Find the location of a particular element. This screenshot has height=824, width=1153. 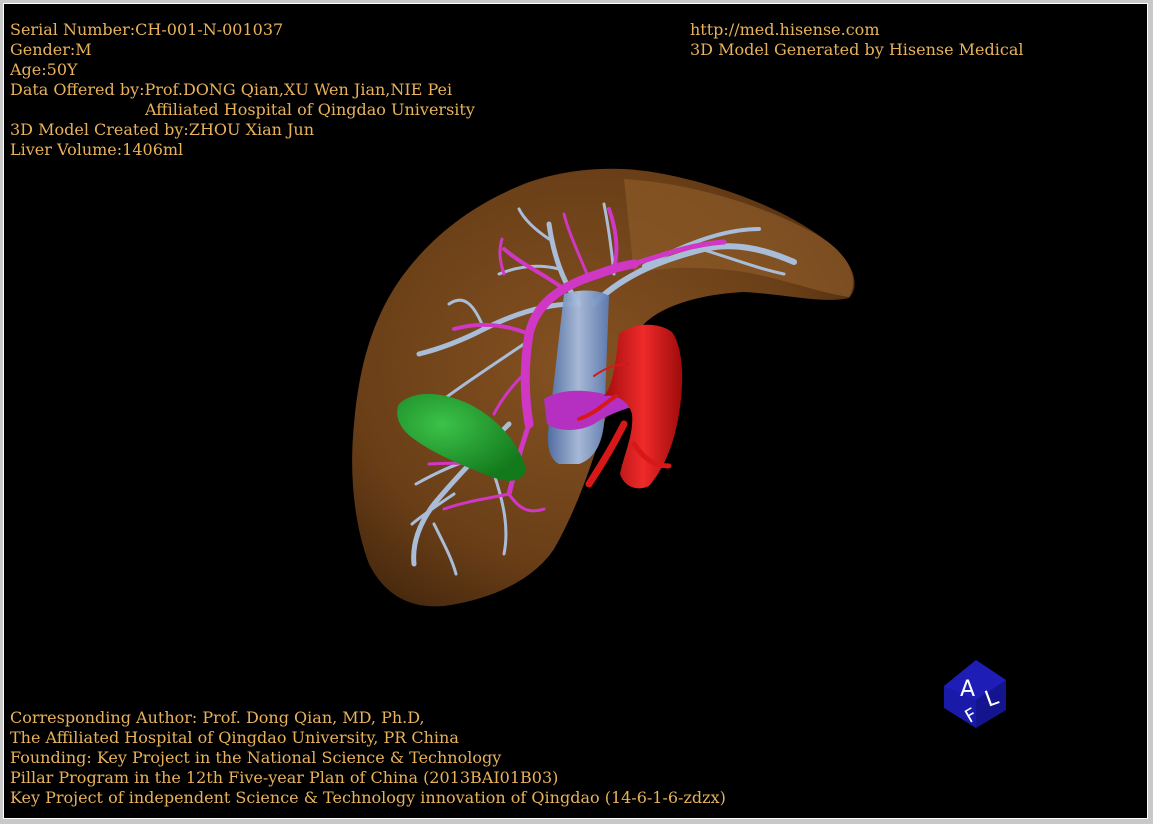

site-url: http://med.hisense.com is located at coordinates (785, 29).